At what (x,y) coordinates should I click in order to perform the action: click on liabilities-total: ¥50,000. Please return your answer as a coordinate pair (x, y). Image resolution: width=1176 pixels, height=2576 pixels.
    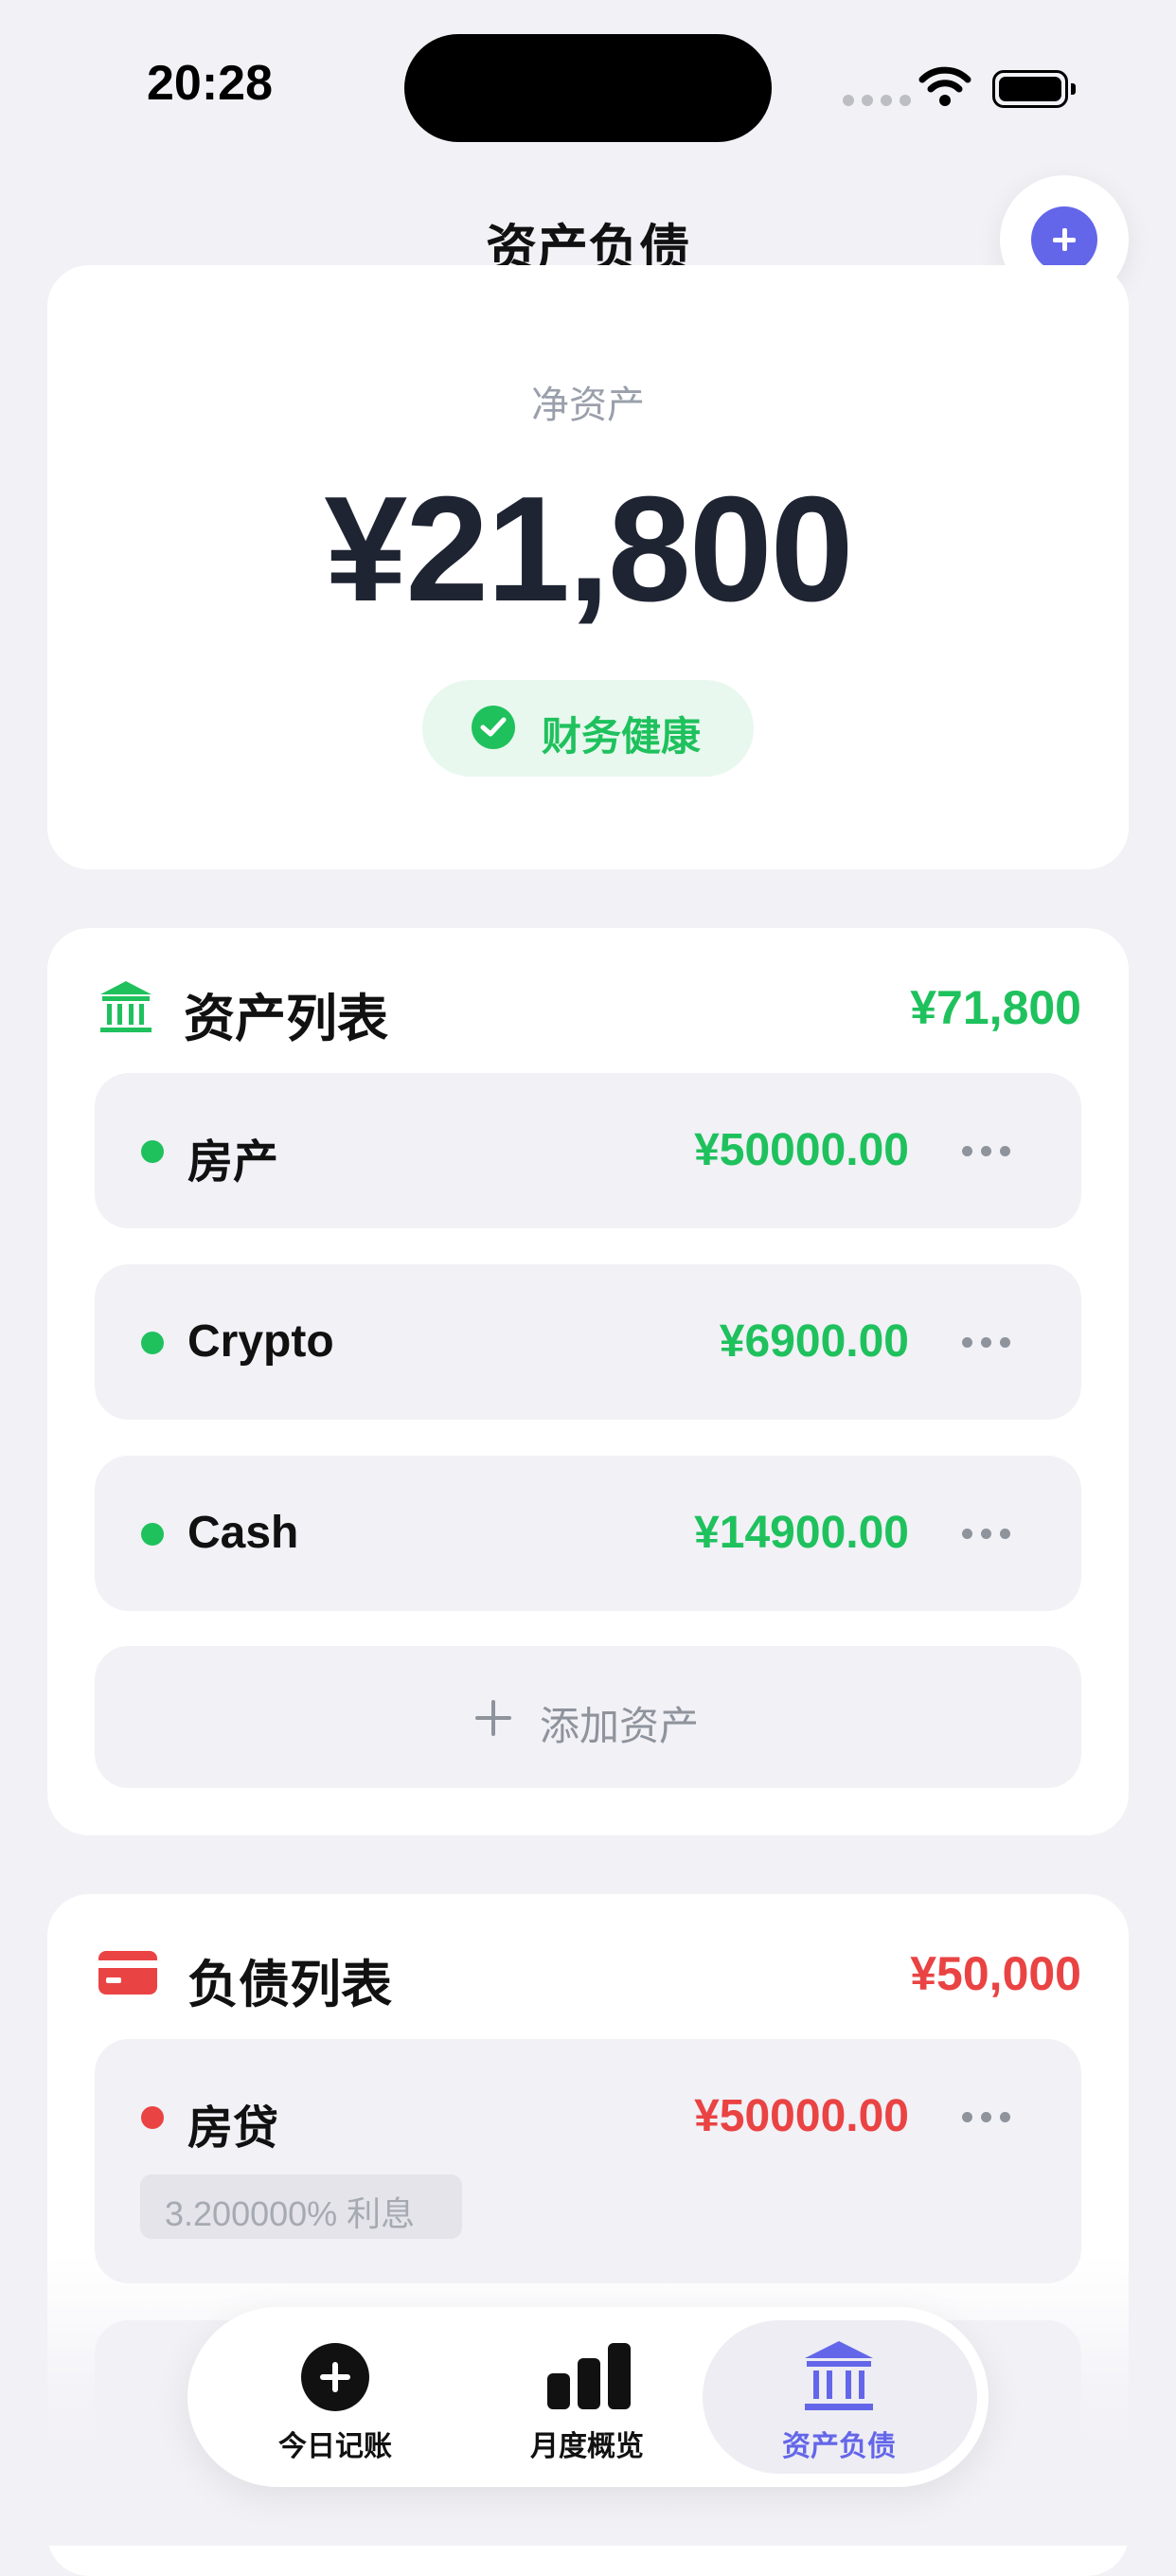
    Looking at the image, I should click on (995, 1973).